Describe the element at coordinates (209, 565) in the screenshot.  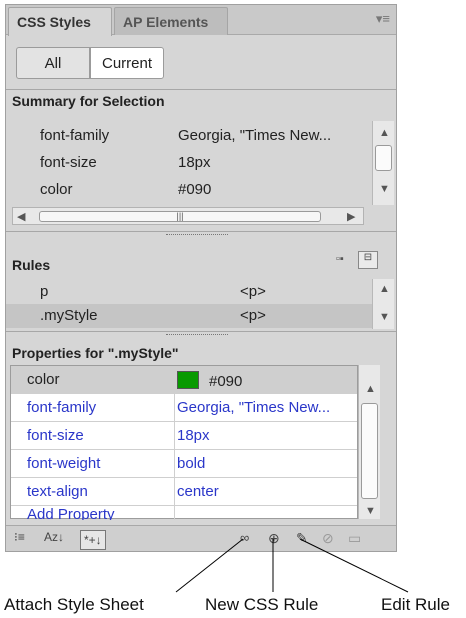
I see `callout-line-attach` at that location.